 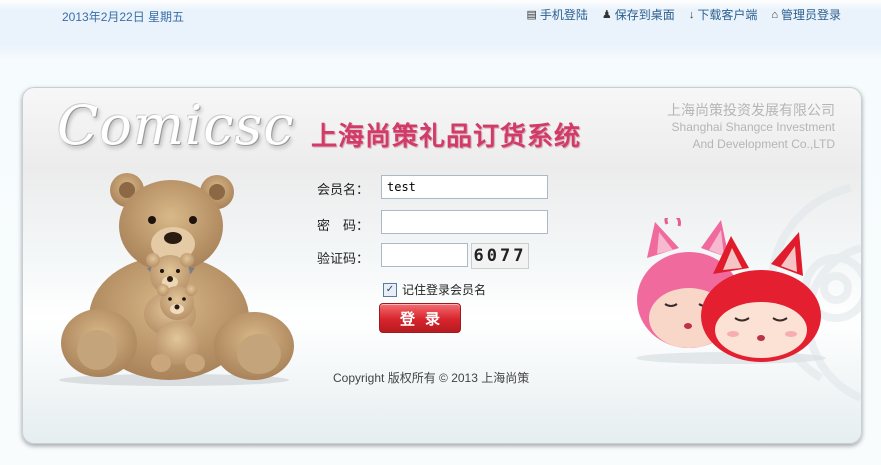 I want to click on save-to-desktop-link: ♟ 保存到桌面, so click(x=638, y=14).